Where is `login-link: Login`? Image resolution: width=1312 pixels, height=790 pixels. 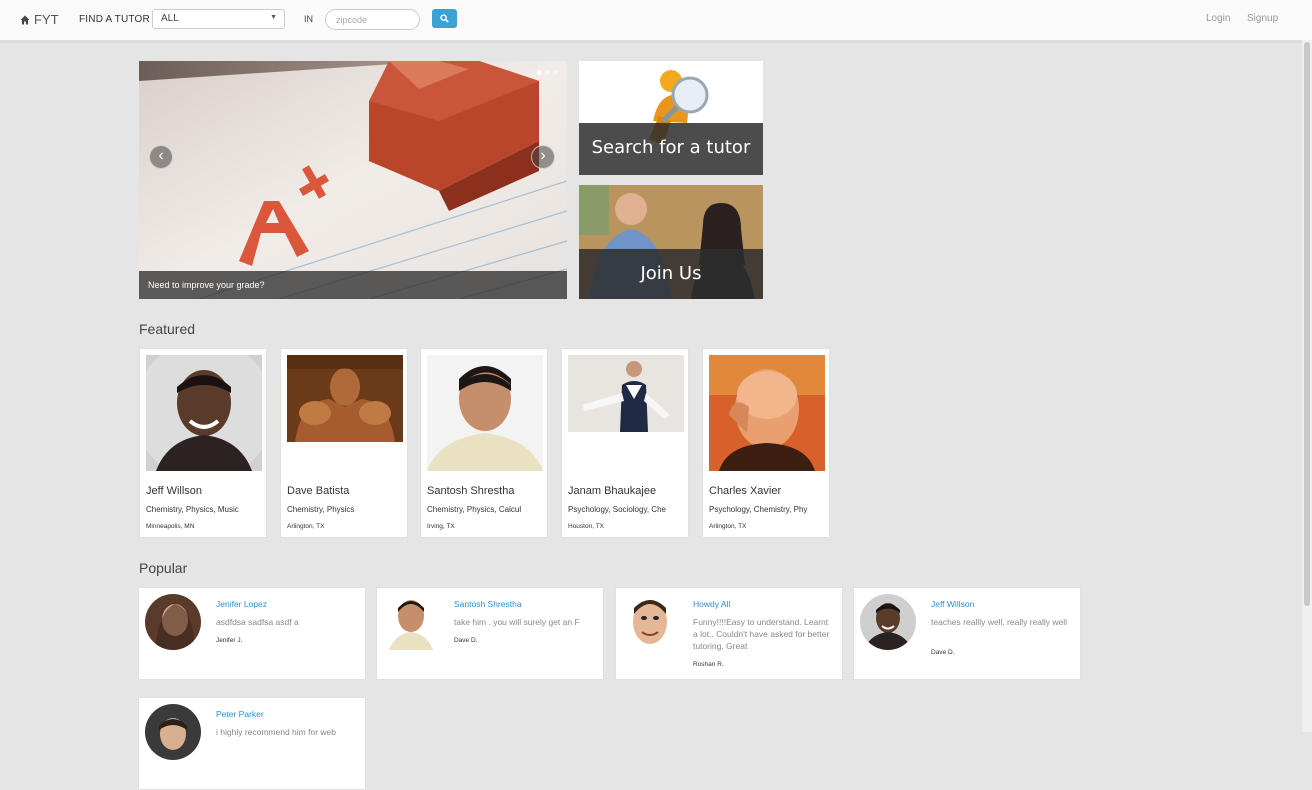
login-link: Login is located at coordinates (1218, 18).